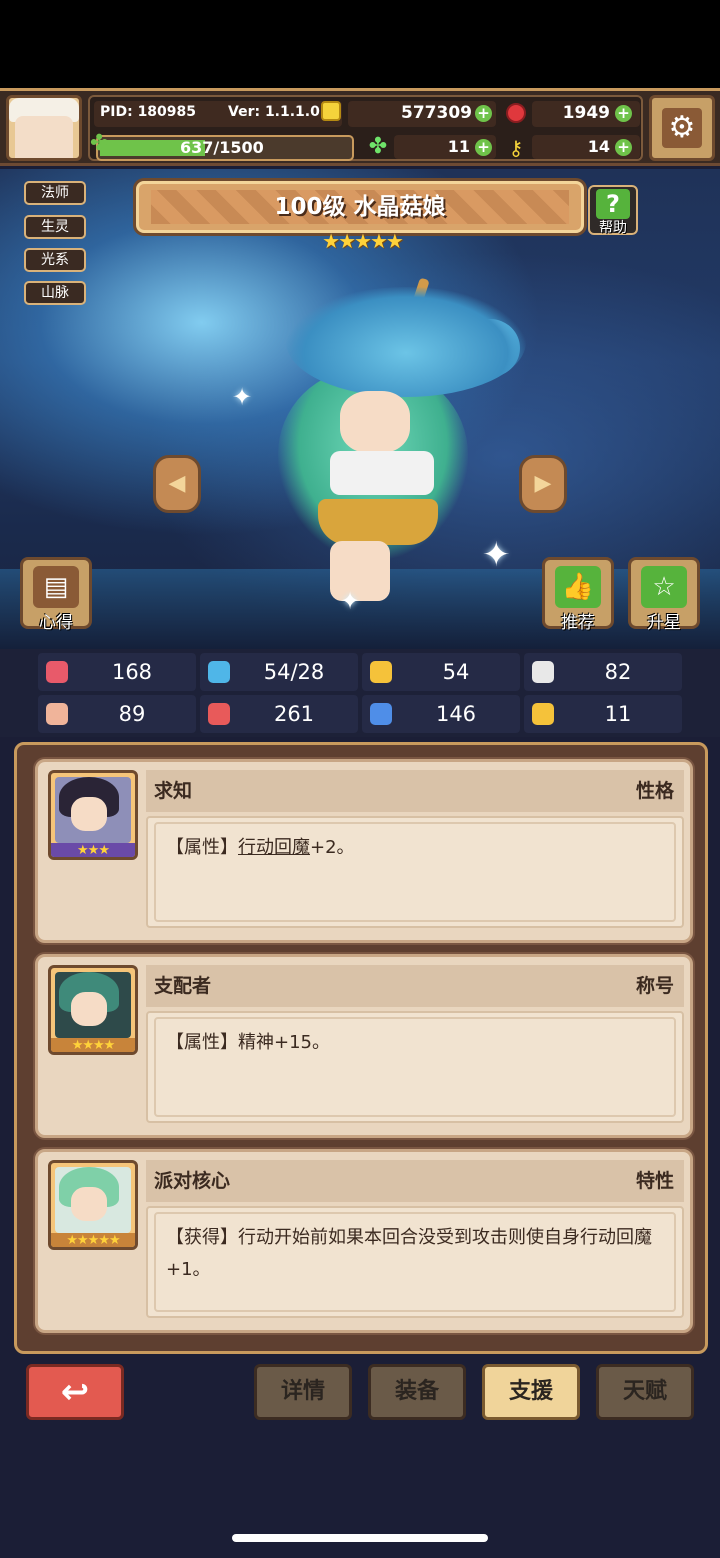 Image resolution: width=720 pixels, height=1558 pixels. I want to click on card-header: 求知 性格, so click(415, 791).